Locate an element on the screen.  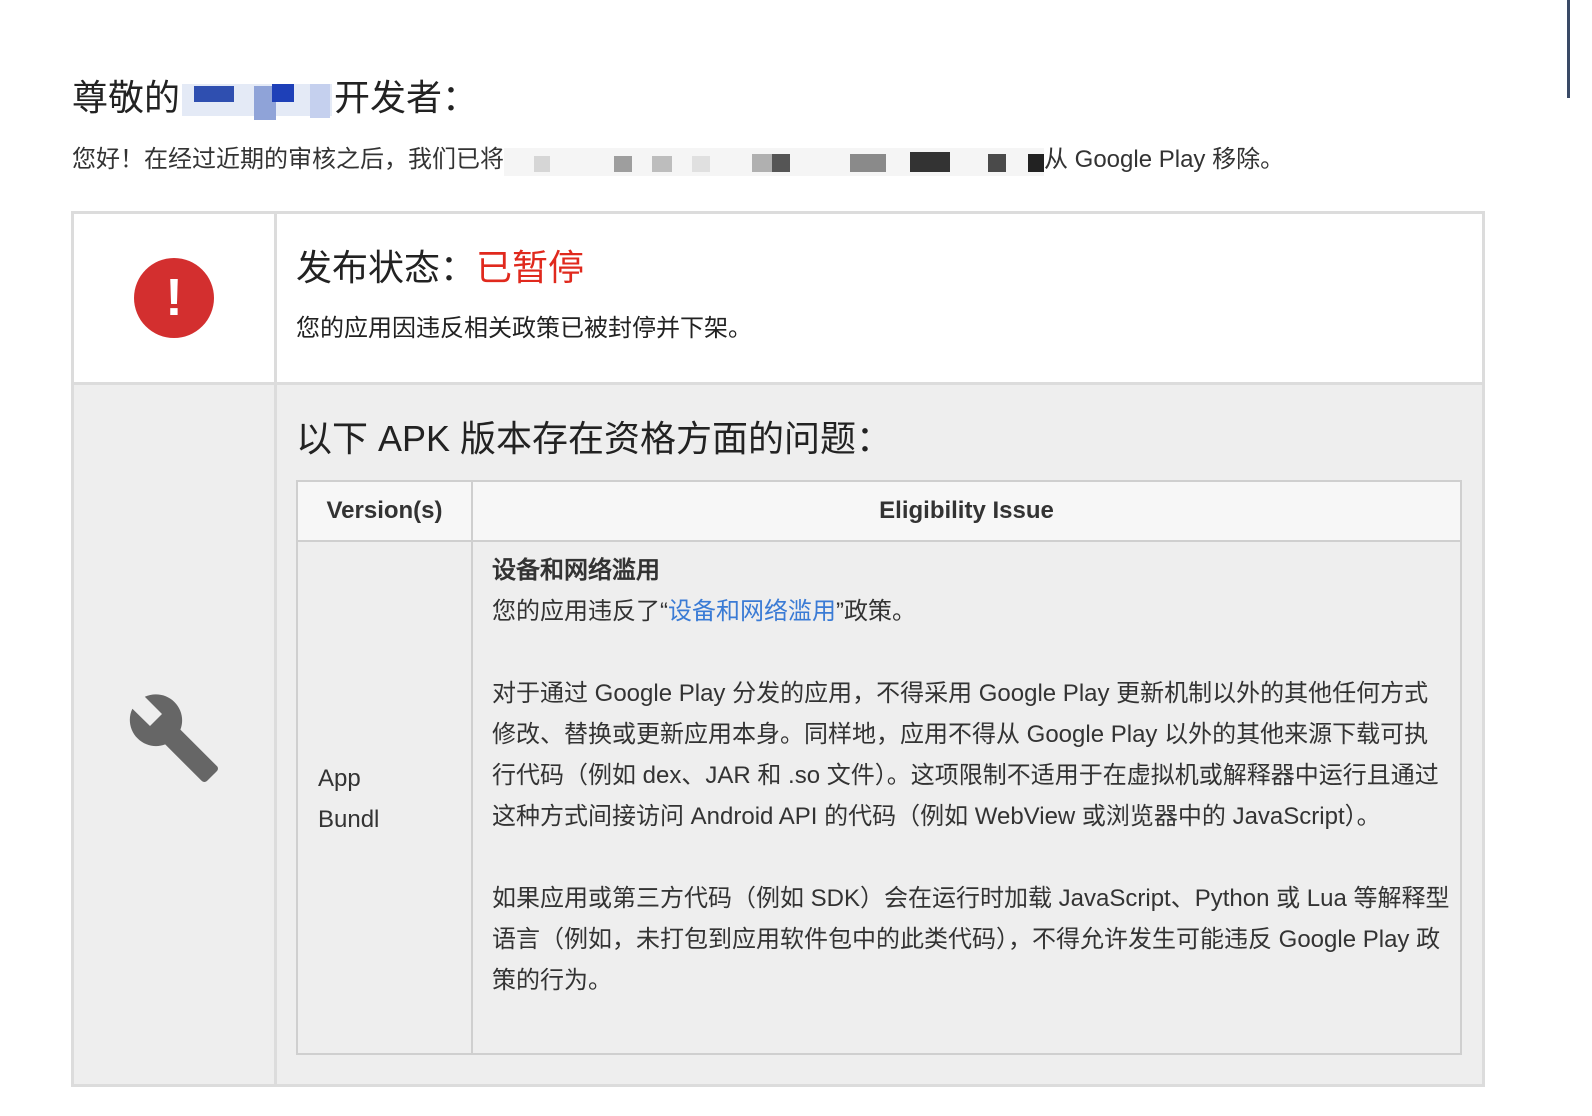
alert-icon: ! is located at coordinates (174, 298).